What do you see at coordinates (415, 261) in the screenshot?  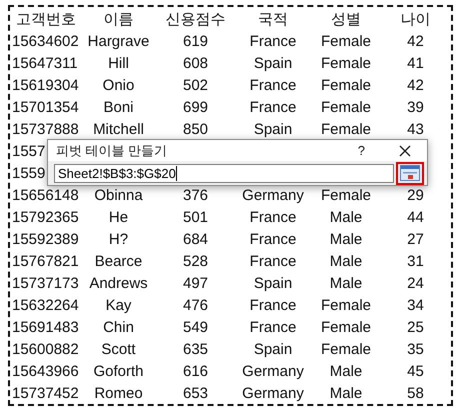 I see `table-cell: 31` at bounding box center [415, 261].